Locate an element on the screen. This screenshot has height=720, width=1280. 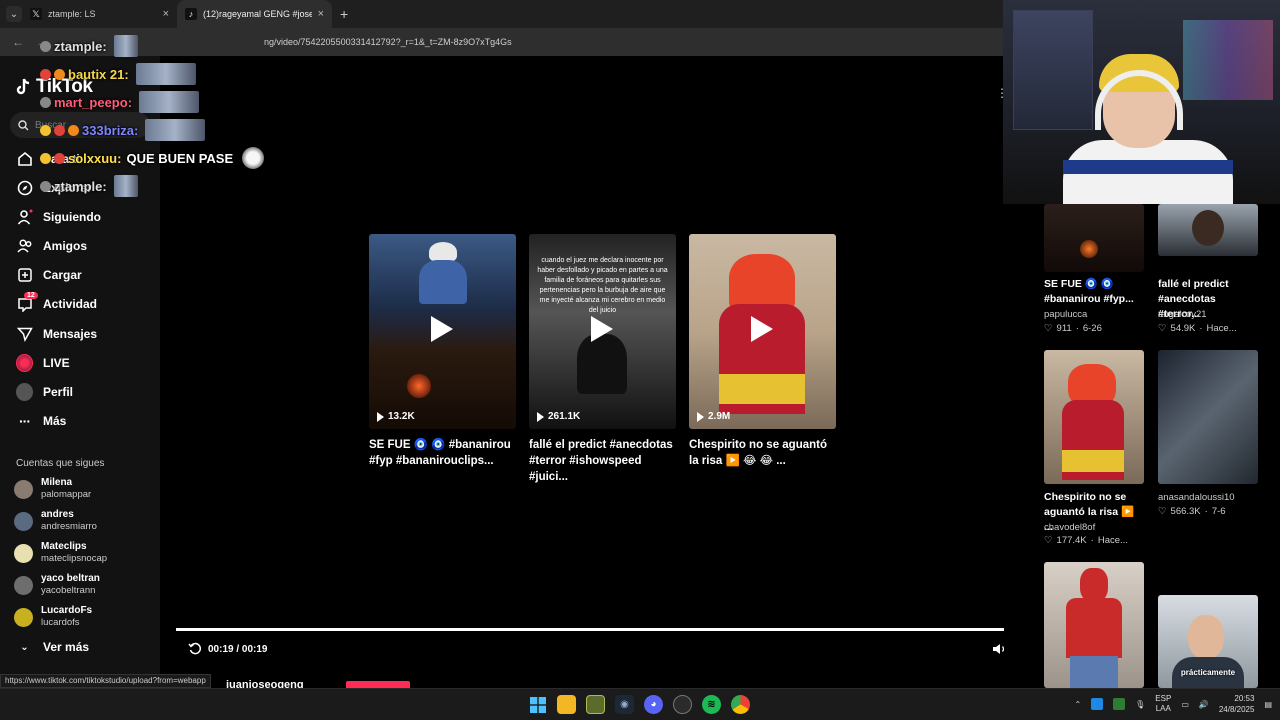
browser-tab-active: ♪ (12)rageyamal GENG #joseo #j × is located at coordinates (254, 14).